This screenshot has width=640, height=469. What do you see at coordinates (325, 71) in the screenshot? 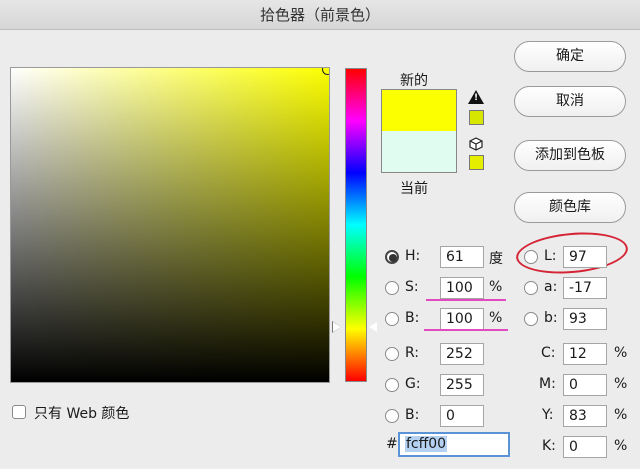
I see `color-field-cursor` at bounding box center [325, 71].